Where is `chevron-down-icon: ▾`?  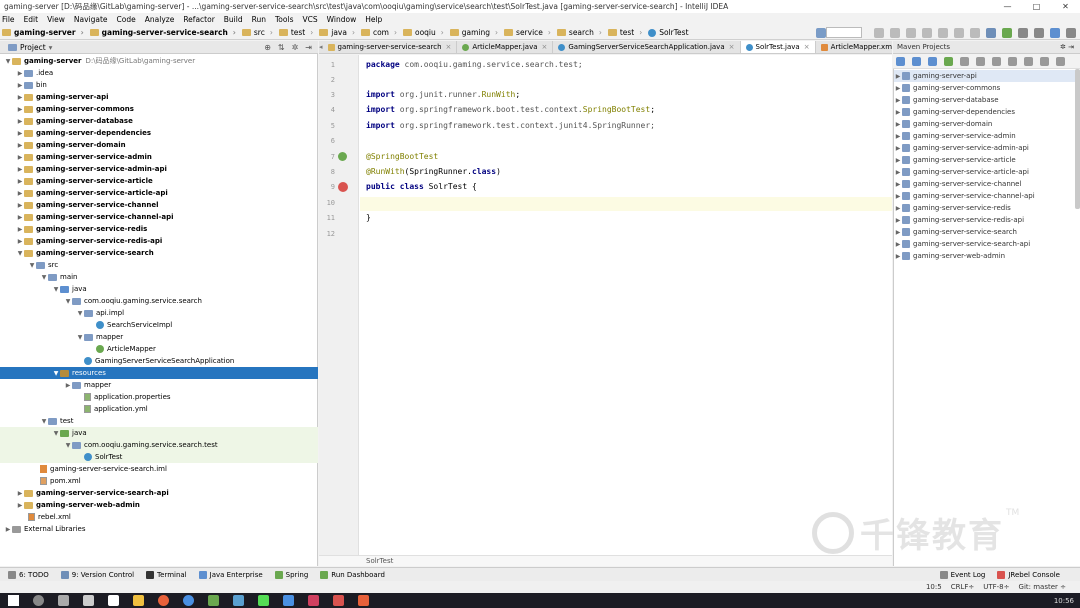
chevron-down-icon: ▾ is located at coordinates (51, 47).